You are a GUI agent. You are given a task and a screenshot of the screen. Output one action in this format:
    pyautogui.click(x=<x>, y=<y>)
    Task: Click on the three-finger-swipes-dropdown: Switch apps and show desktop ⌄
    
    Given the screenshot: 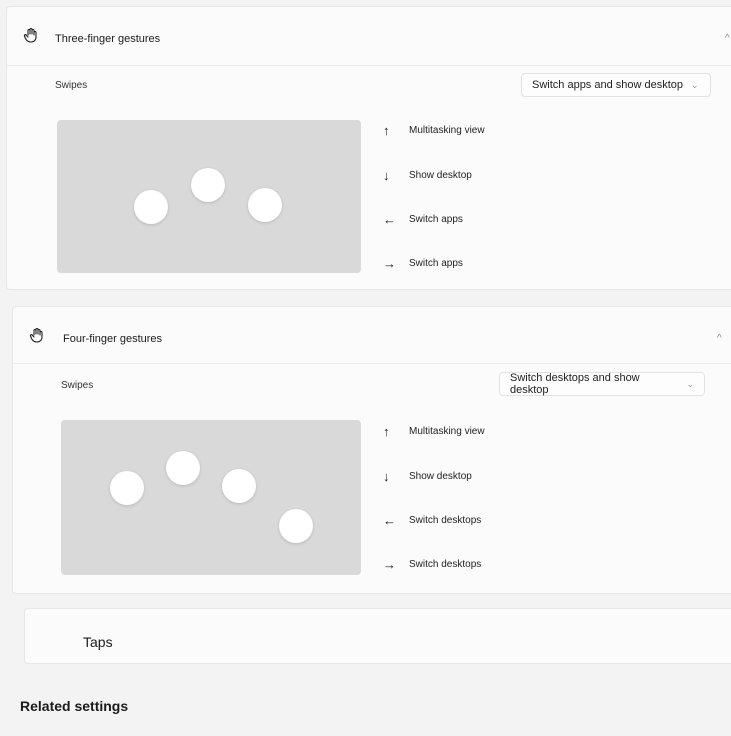 What is the action you would take?
    pyautogui.click(x=616, y=85)
    